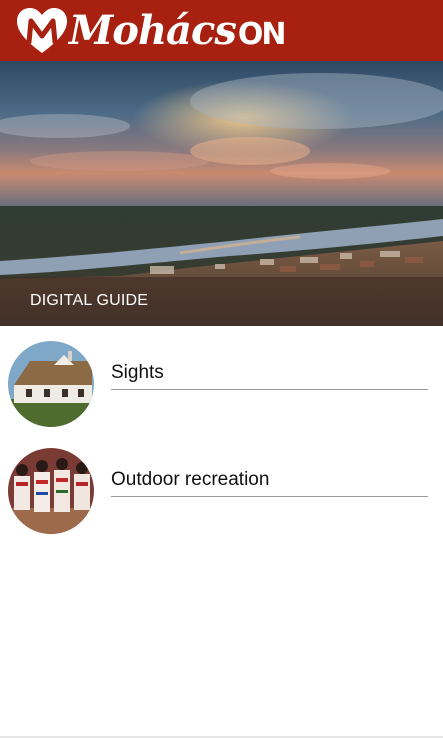 The image size is (443, 738). I want to click on heart-logo-icon, so click(42, 30).